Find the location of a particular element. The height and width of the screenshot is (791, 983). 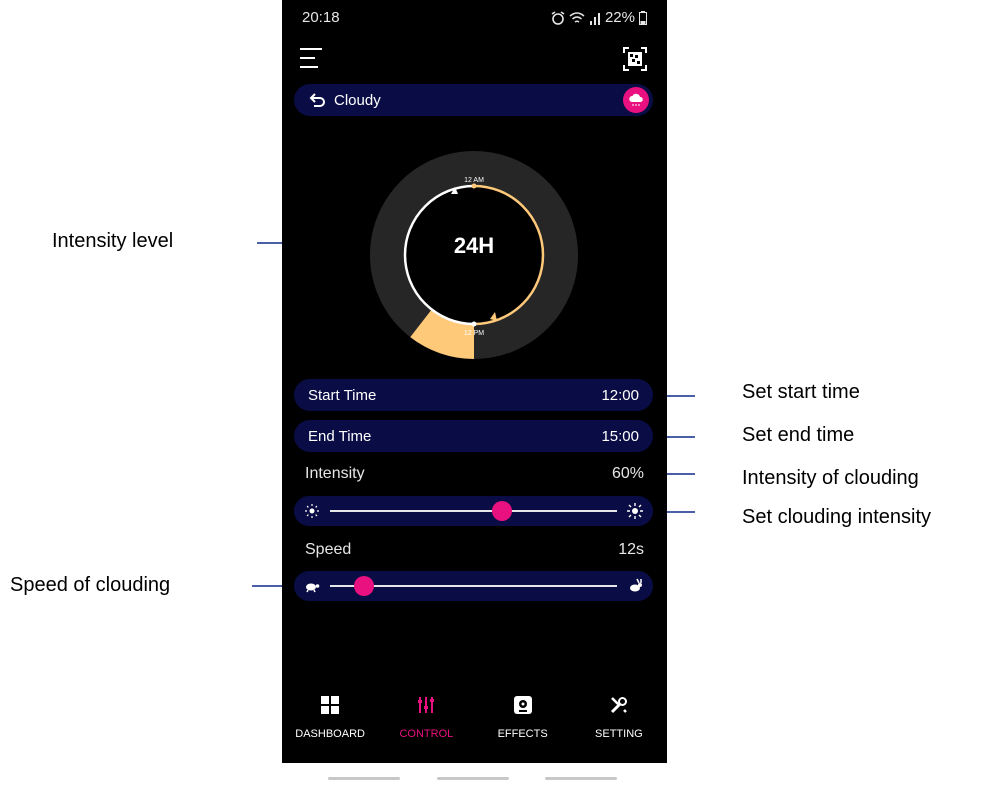

speed-row: Speed 12s is located at coordinates (474, 550).